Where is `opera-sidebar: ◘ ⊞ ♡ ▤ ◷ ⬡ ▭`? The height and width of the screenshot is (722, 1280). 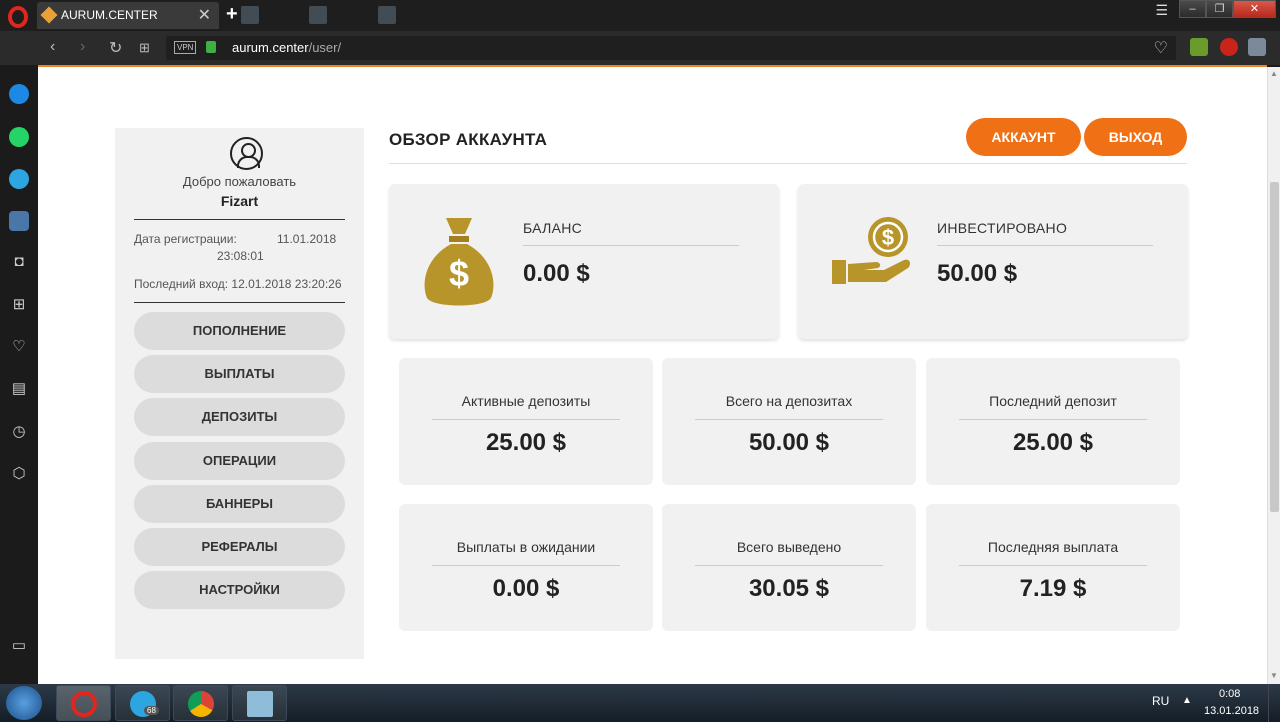 opera-sidebar: ◘ ⊞ ♡ ▤ ◷ ⬡ ▭ is located at coordinates (19, 375).